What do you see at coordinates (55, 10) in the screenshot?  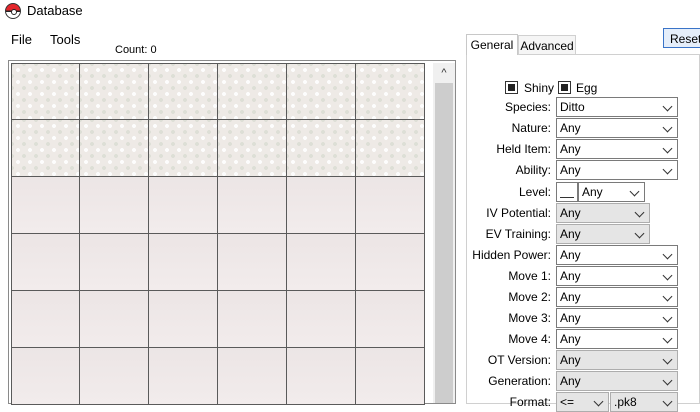 I see `window-title: Database` at bounding box center [55, 10].